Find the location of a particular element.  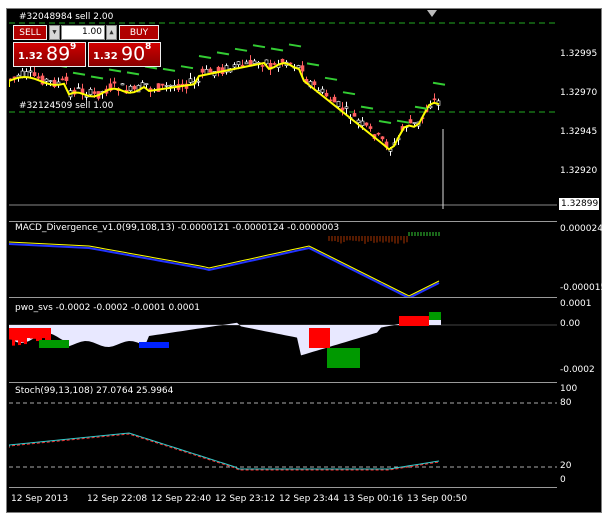

price-tick-label: 1.32970 is located at coordinates (578, 93).